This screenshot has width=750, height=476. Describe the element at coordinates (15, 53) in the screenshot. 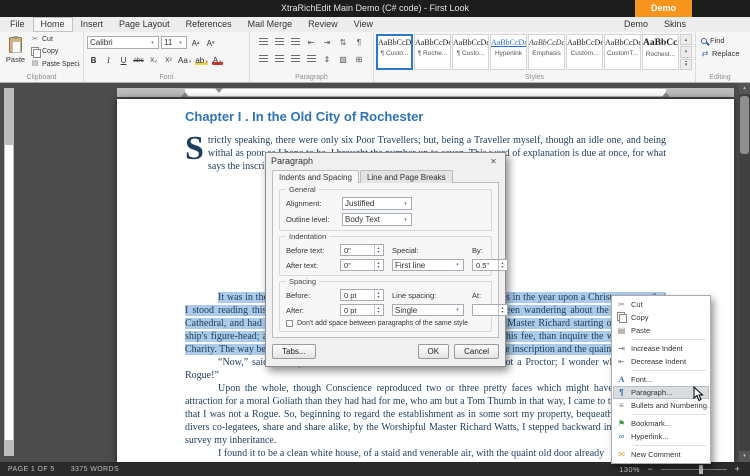

I see `paste-button: Paste` at that location.